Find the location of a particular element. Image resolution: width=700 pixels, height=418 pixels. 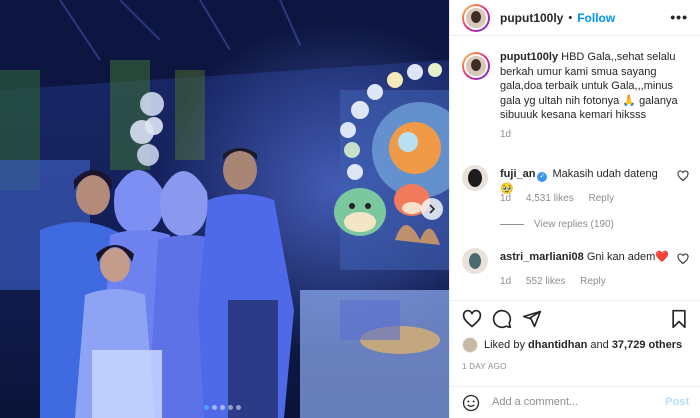

comment-meta: 1d 4,531 likes Reply is located at coordinates (563, 198).